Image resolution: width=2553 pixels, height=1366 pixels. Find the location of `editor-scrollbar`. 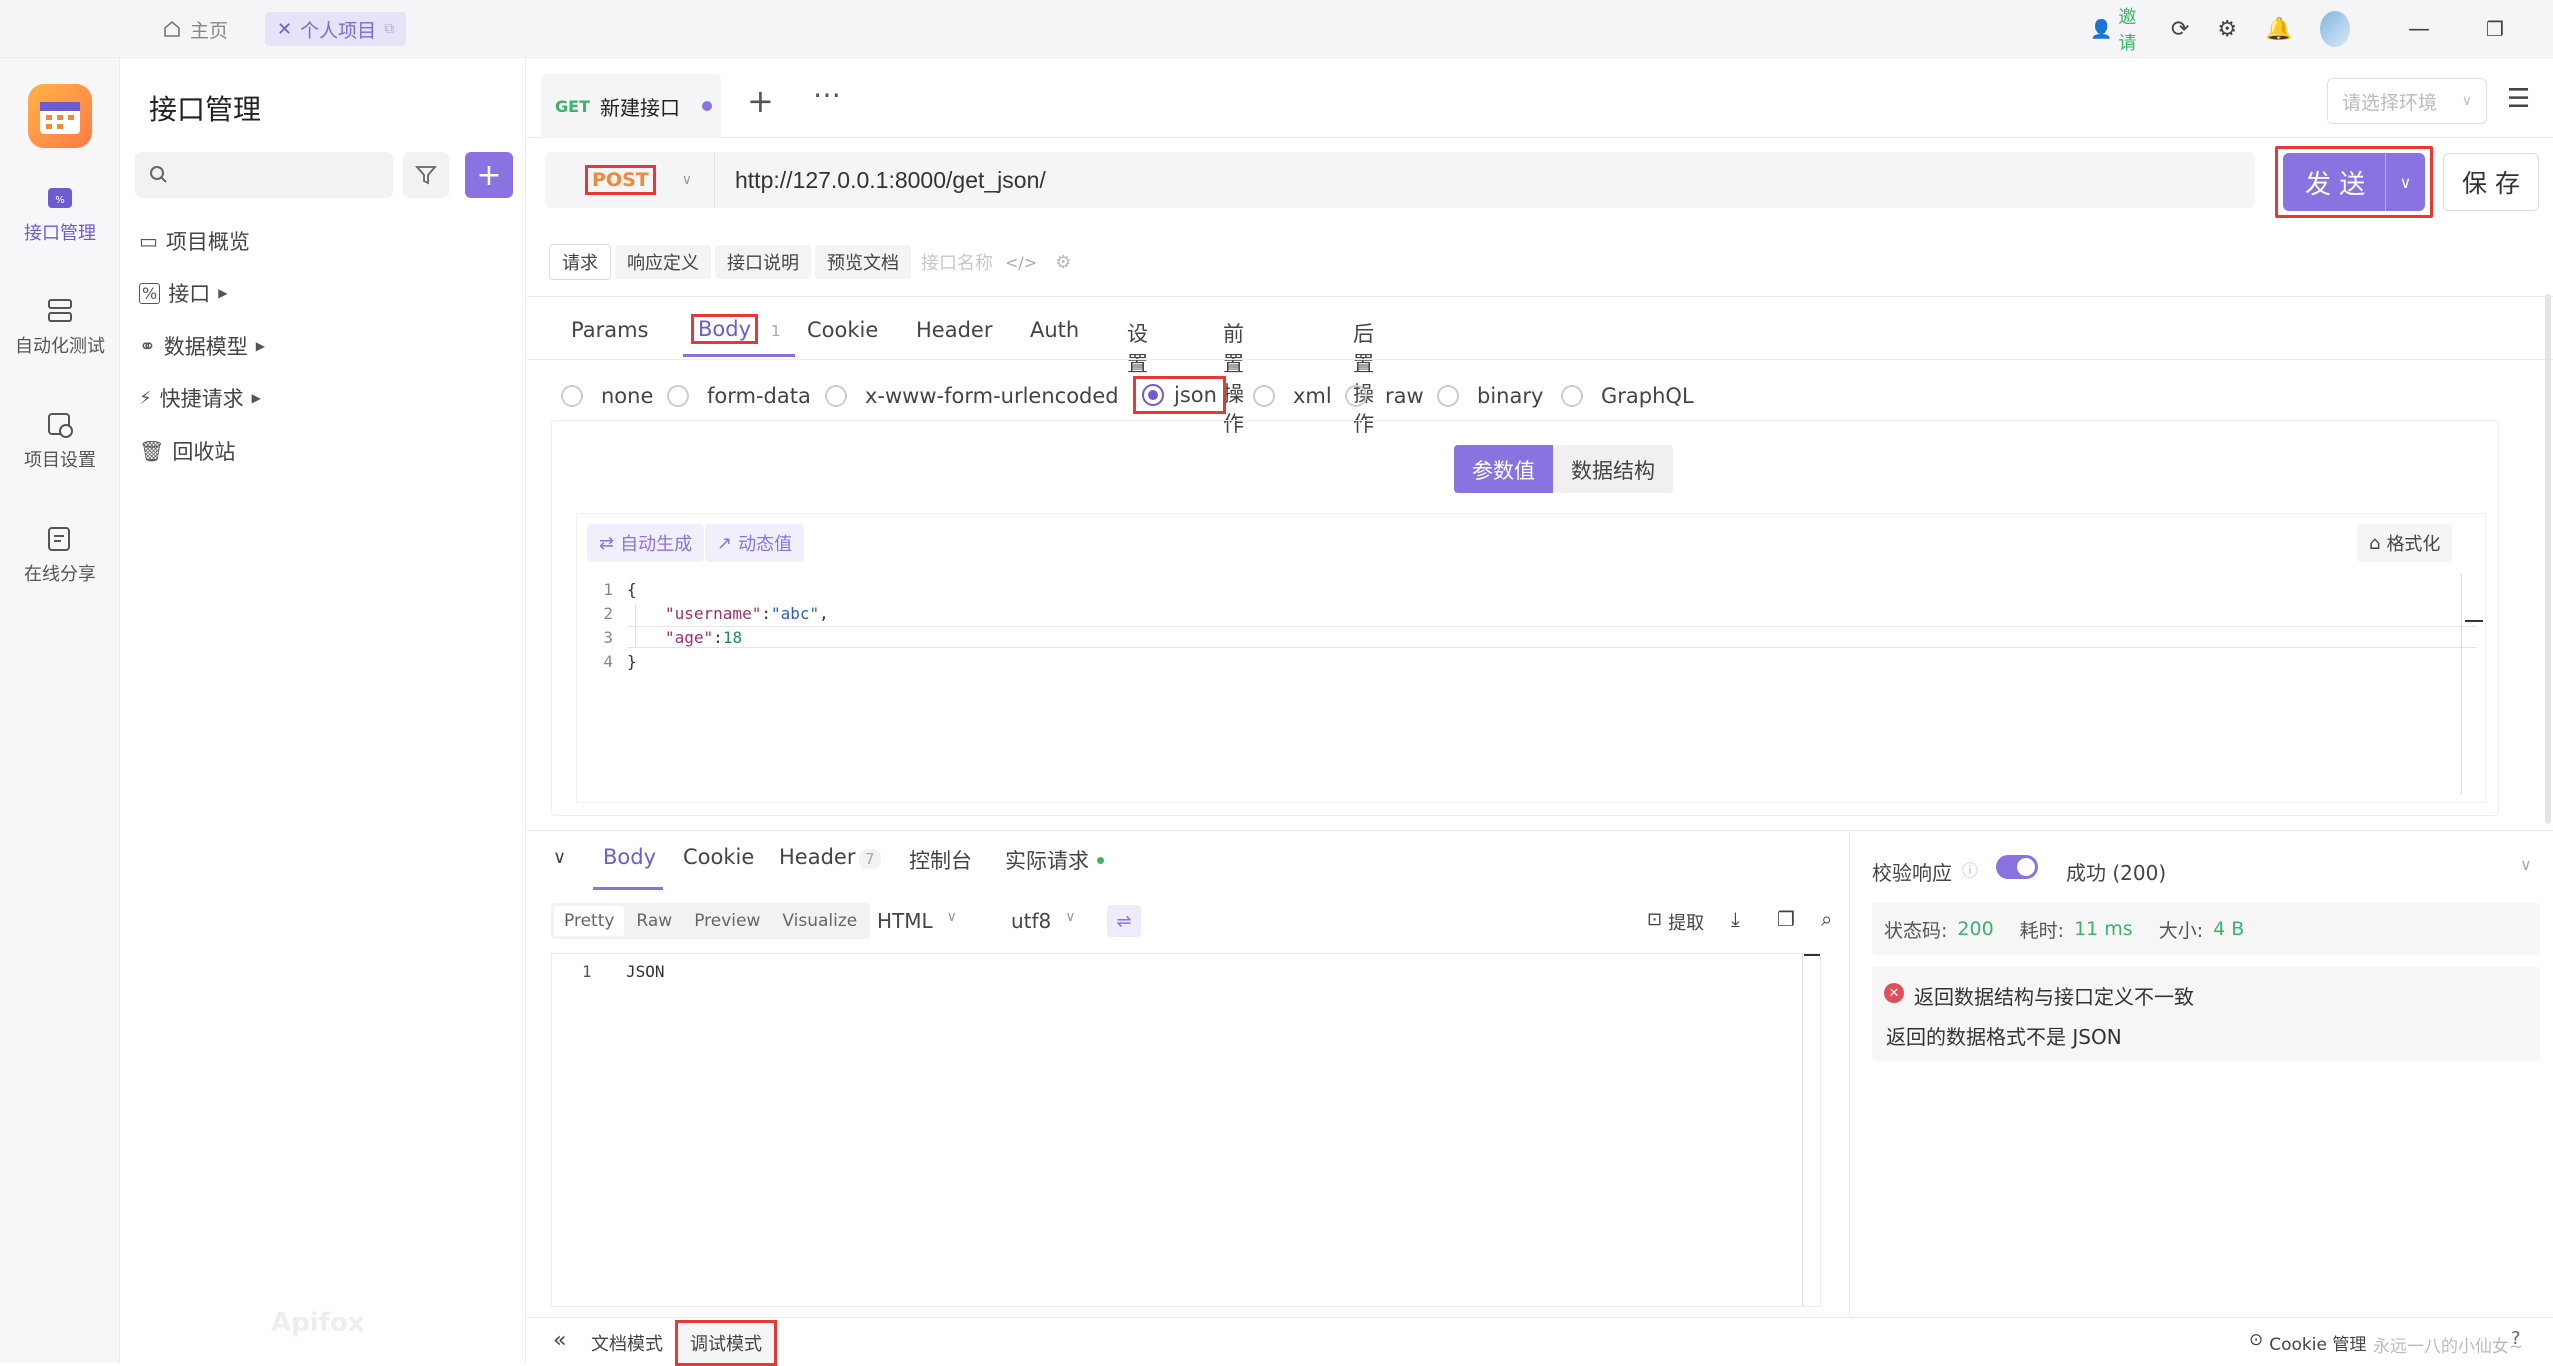

editor-scrollbar is located at coordinates (2461, 684).